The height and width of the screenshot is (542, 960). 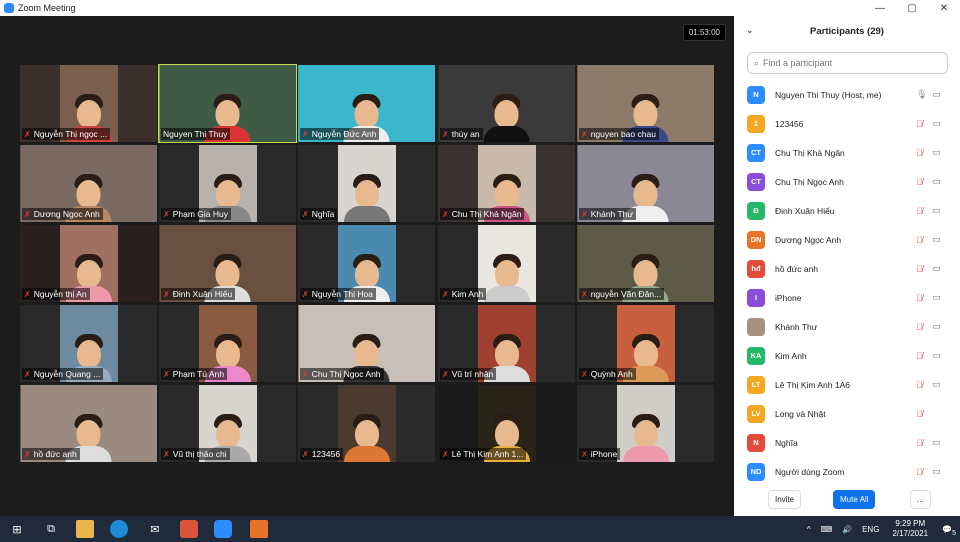 I want to click on tile-name-label: ✗ Phạm Tú Anh, so click(x=194, y=374).